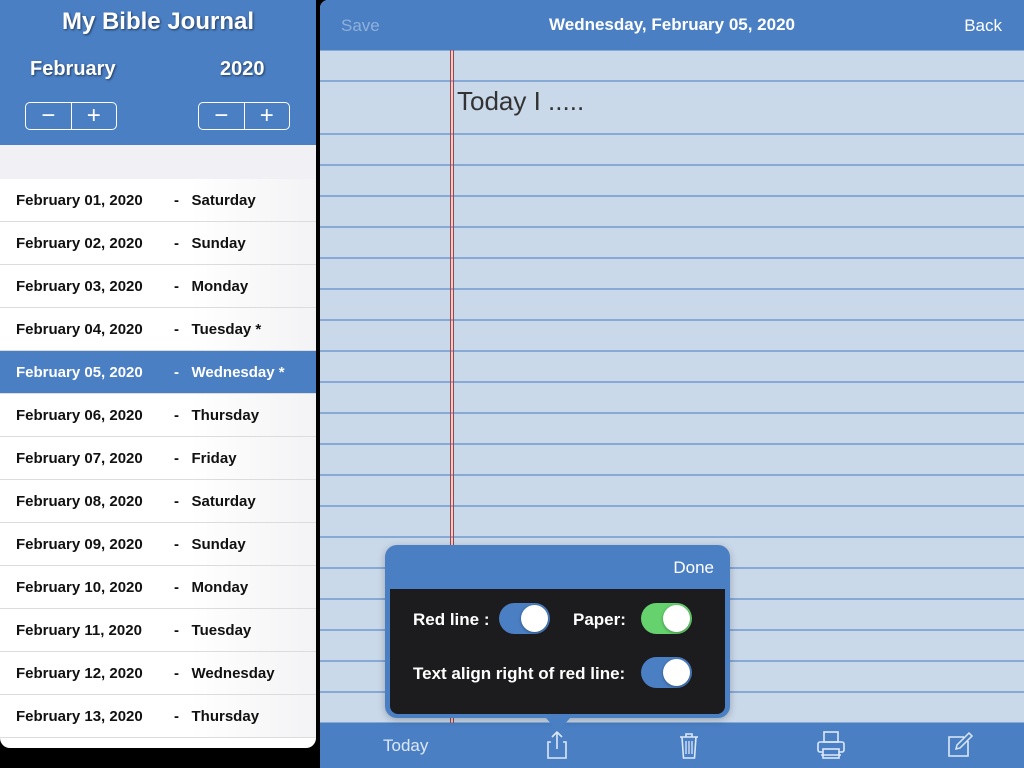 This screenshot has height=768, width=1024. Describe the element at coordinates (158, 243) in the screenshot. I see `date-row: February 02, 2020- Sunday` at that location.